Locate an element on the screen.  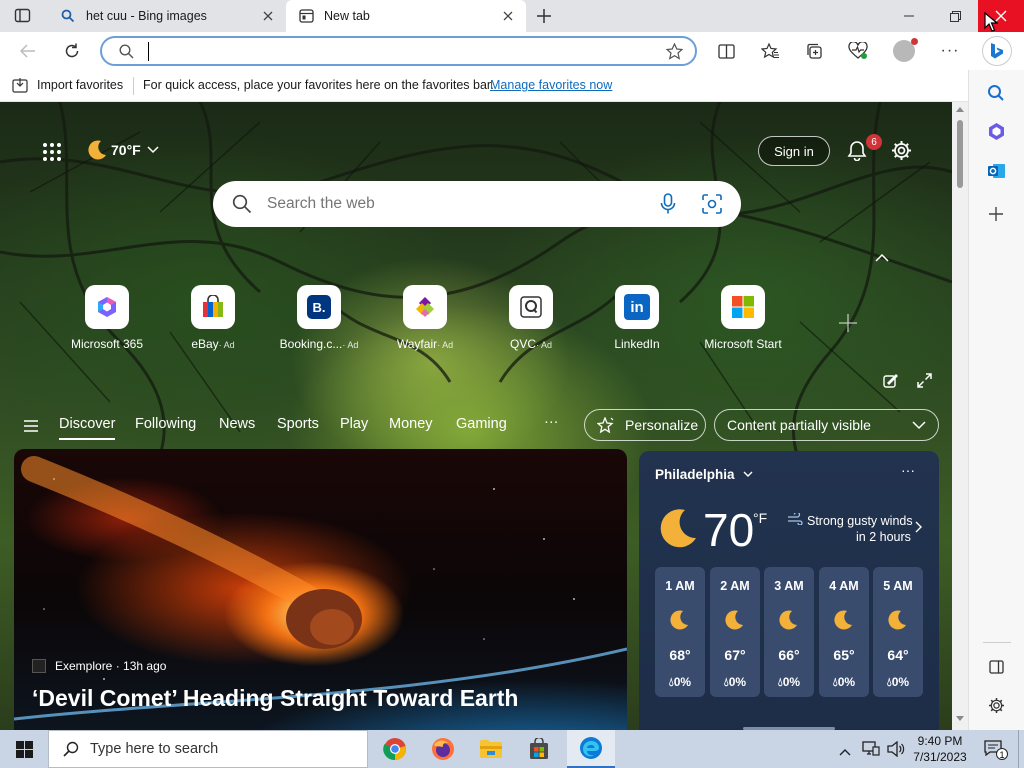
plus-icon is located at coordinates (996, 214).